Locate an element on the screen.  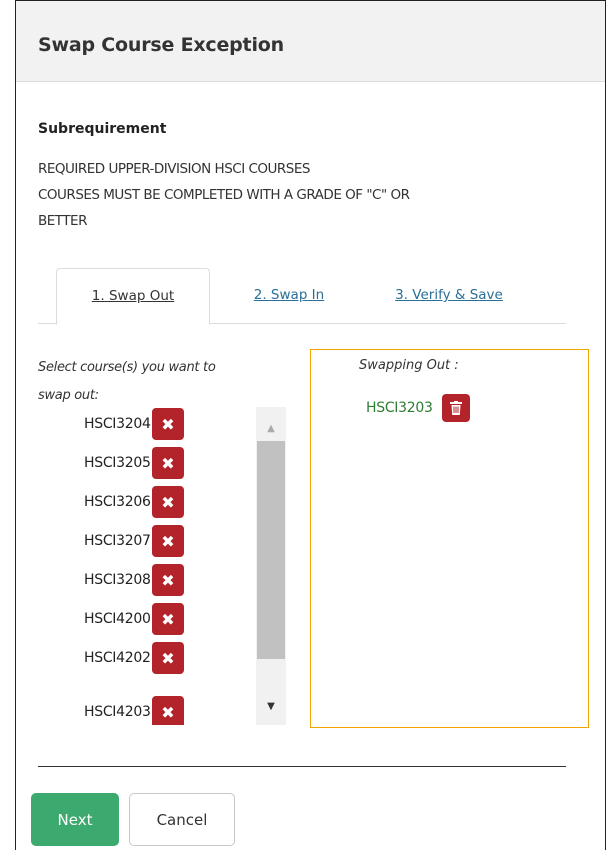
scroll-up-arrow-icon: ▲ is located at coordinates (271, 428).